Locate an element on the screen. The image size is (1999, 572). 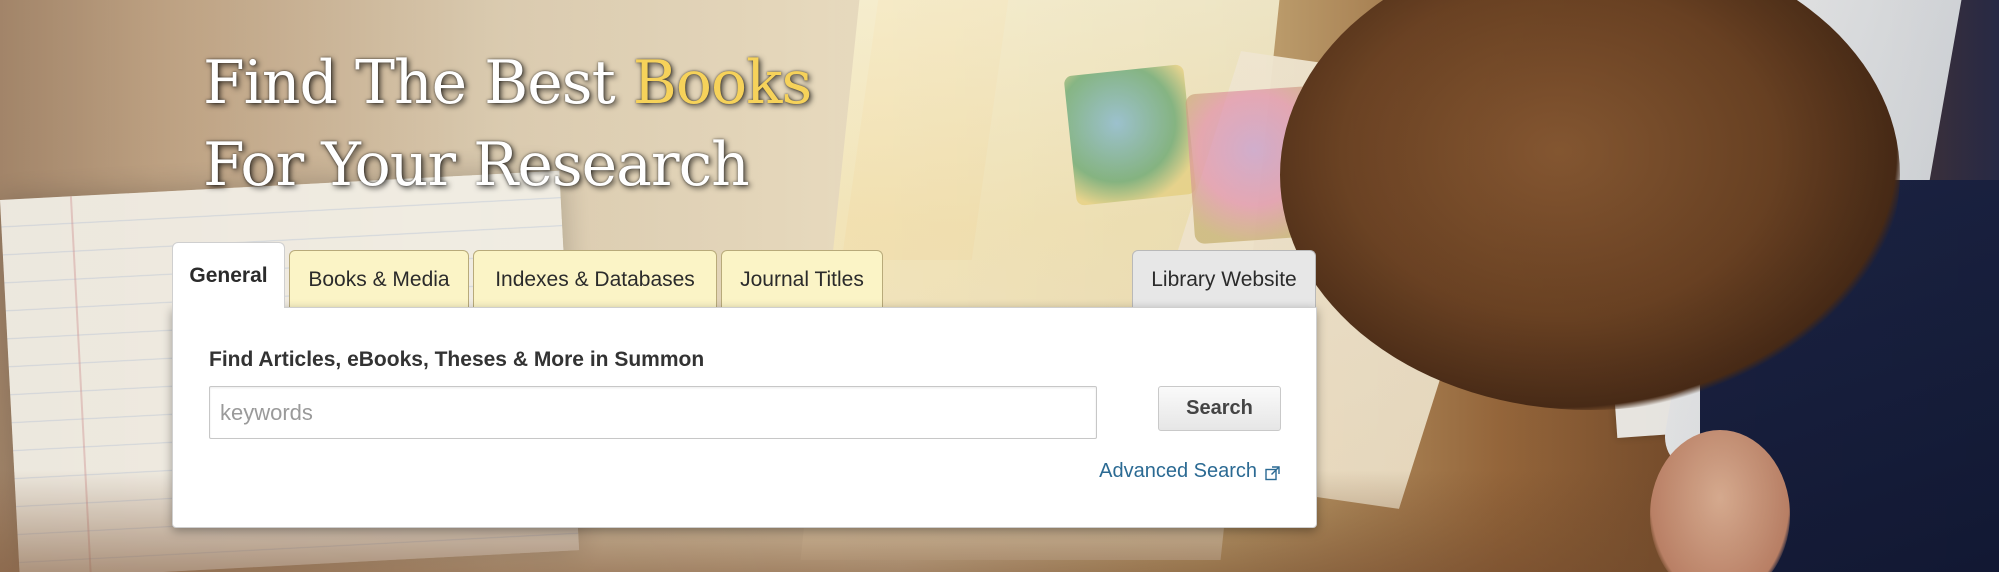
hero-title: Find The Best Books For Your Research is located at coordinates (507, 124).